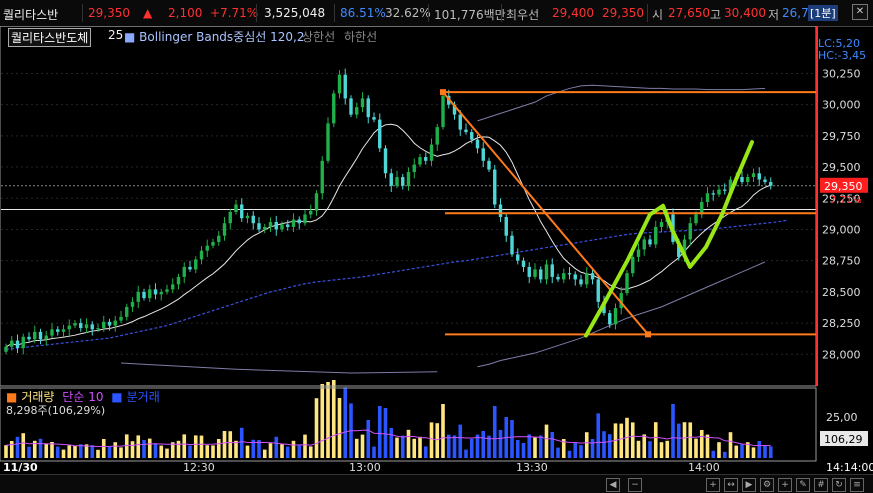 The image size is (873, 493). Describe the element at coordinates (20, 467) in the screenshot. I see `date-label: 11/30` at that location.